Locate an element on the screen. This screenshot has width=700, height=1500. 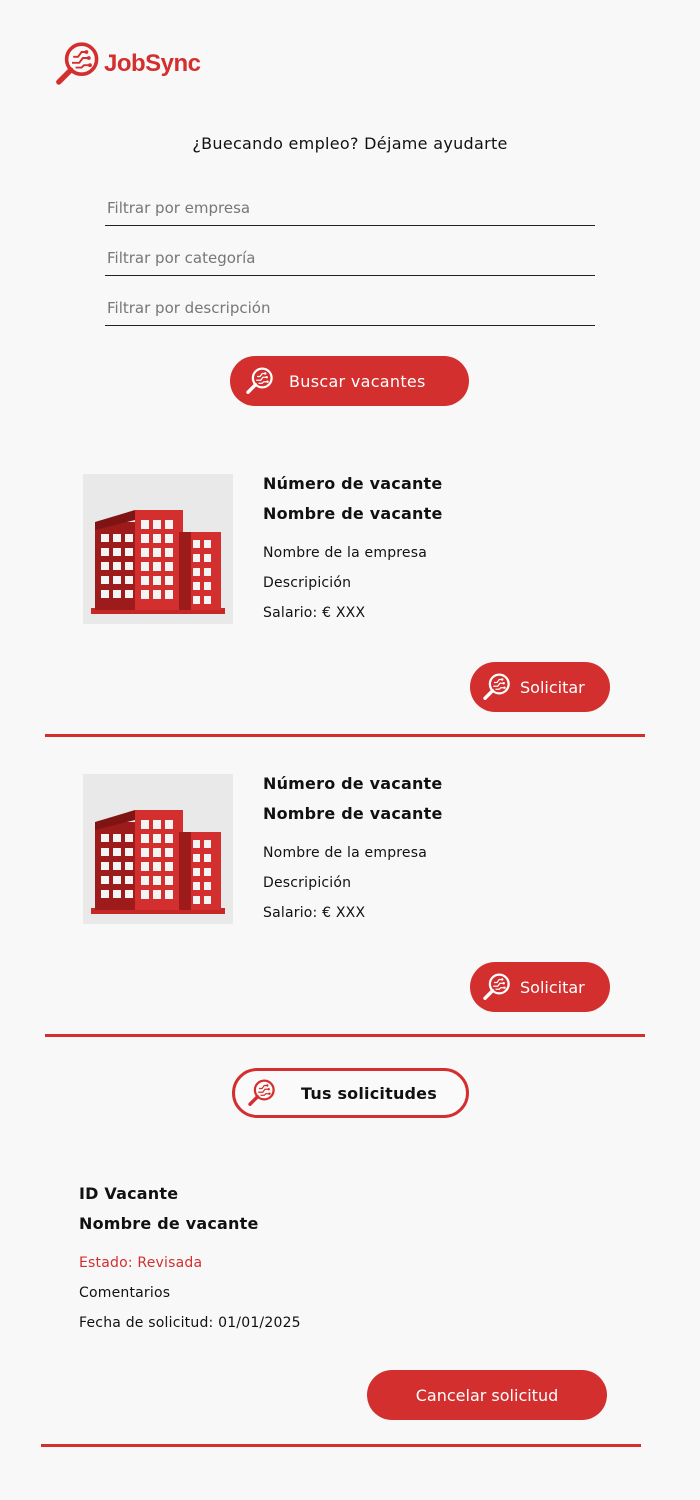
application-comments: Comentarios is located at coordinates (125, 1293).